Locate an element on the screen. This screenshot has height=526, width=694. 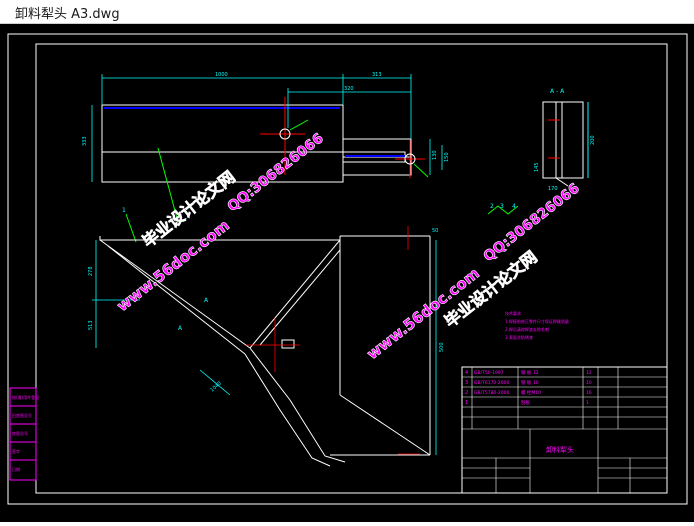
front-diagonal is located at coordinates (385, 425).